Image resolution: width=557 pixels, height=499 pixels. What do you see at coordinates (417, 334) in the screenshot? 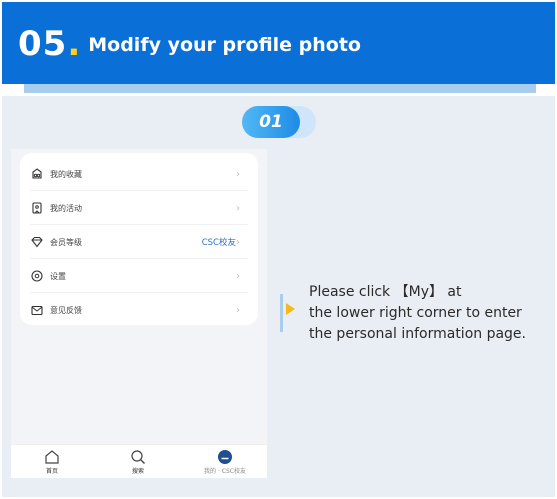
I see `instruction-line: the personal information page.` at bounding box center [417, 334].